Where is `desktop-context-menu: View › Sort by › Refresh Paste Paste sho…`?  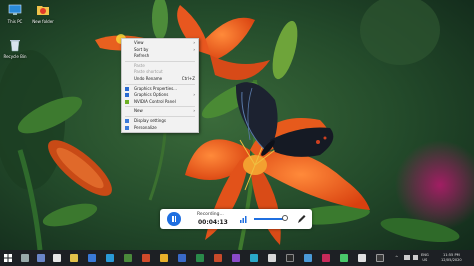
desktop-context-menu: View › Sort by › Refresh Paste Paste sho… is located at coordinates (160, 86).